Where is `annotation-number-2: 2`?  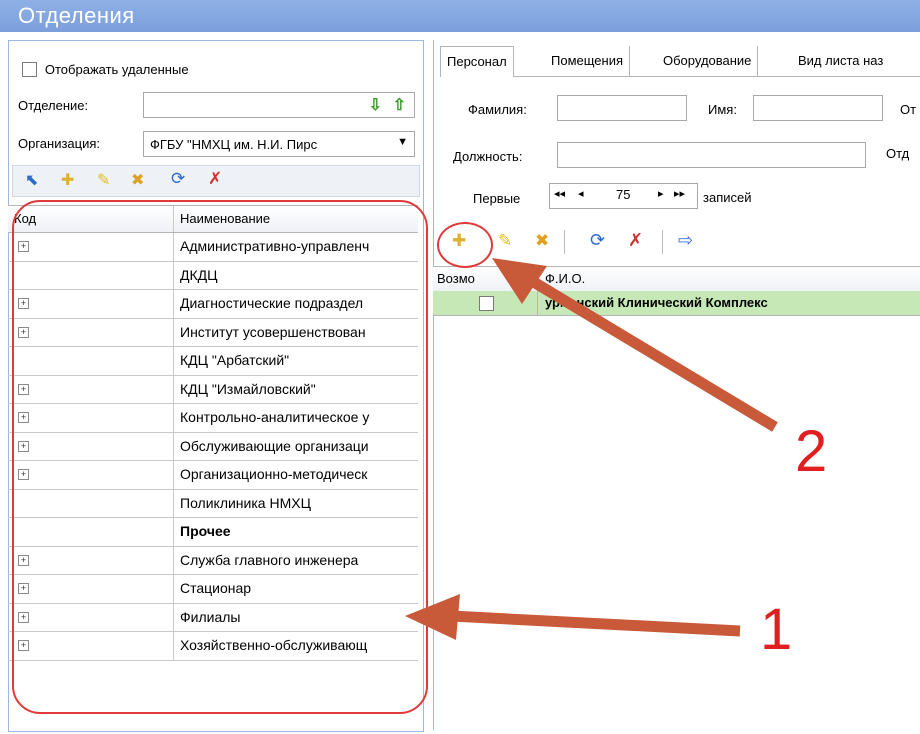
annotation-number-2: 2 is located at coordinates (811, 451).